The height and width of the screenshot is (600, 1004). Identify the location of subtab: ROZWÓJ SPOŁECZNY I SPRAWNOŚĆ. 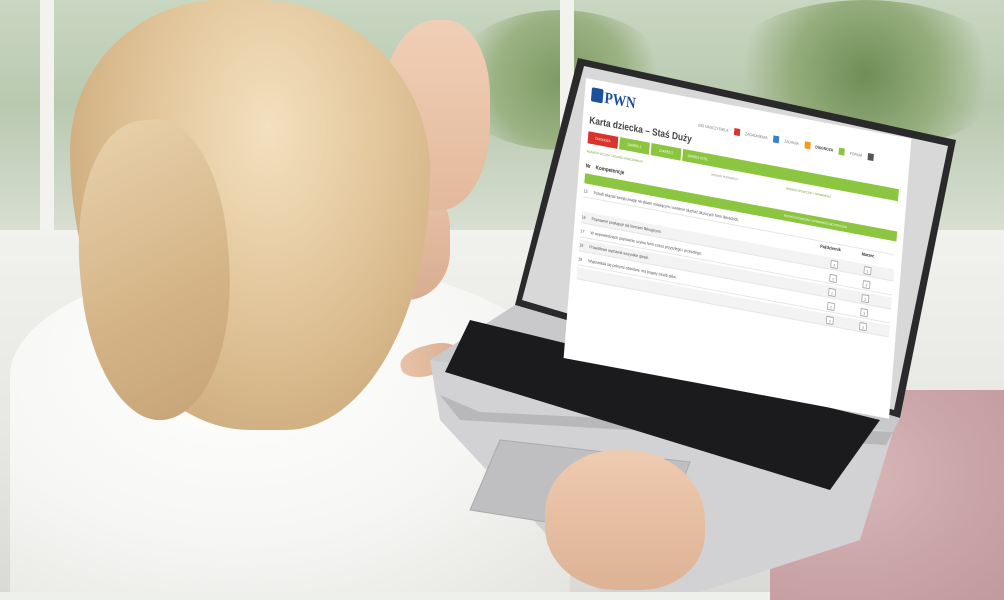
(808, 192).